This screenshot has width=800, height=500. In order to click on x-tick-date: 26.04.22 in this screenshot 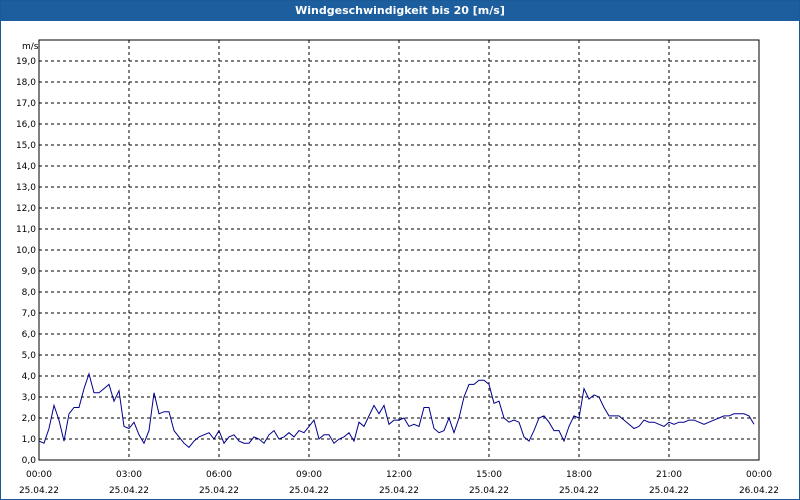, I will do `click(759, 491)`.